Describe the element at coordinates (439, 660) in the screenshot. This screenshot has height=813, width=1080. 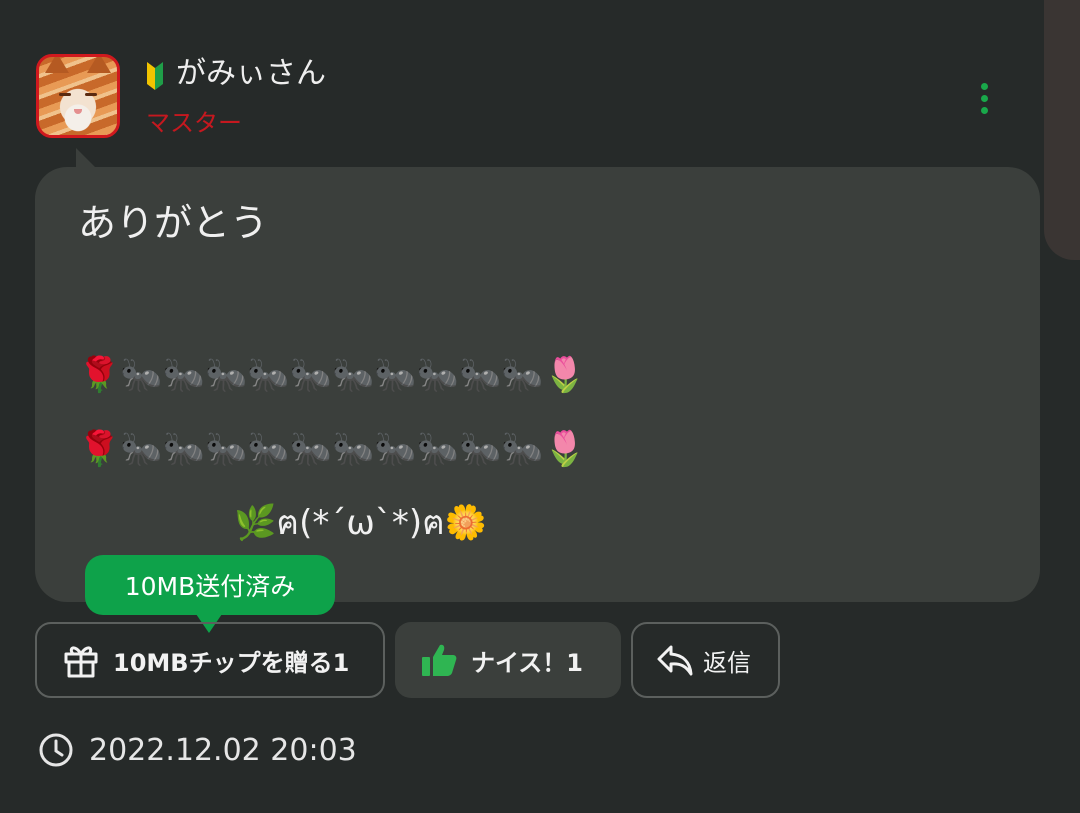
I see `thumbs-up-icon` at that location.